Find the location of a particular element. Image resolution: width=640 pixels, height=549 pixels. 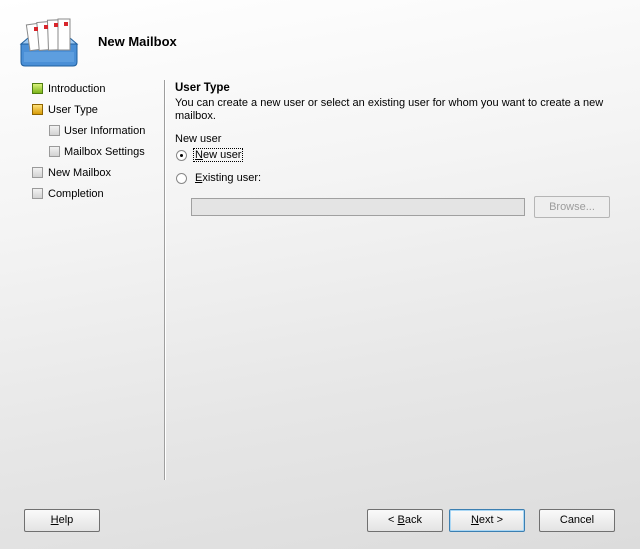

step-current-icon is located at coordinates (37, 109).